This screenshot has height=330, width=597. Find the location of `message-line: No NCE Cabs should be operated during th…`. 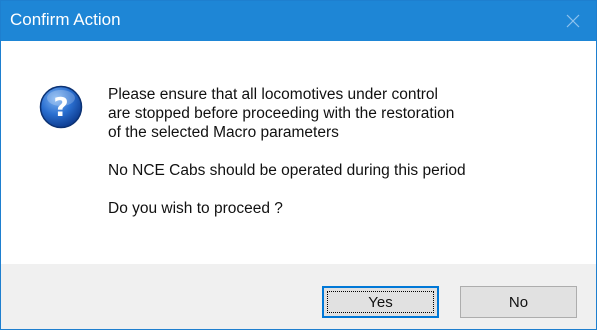

message-line: No NCE Cabs should be operated during th… is located at coordinates (287, 170).